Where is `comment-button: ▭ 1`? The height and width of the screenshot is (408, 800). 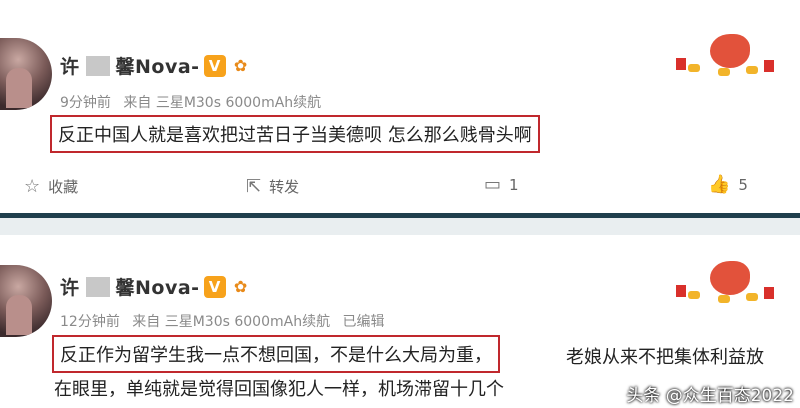 comment-button: ▭ 1 is located at coordinates (501, 184).